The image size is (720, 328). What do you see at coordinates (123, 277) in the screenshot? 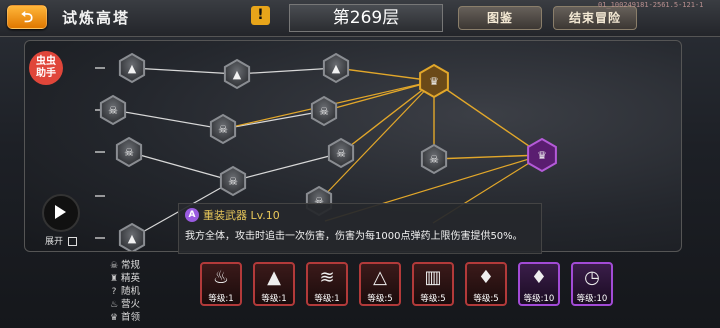
I see `legend-item: ♜ 精英` at bounding box center [123, 277].